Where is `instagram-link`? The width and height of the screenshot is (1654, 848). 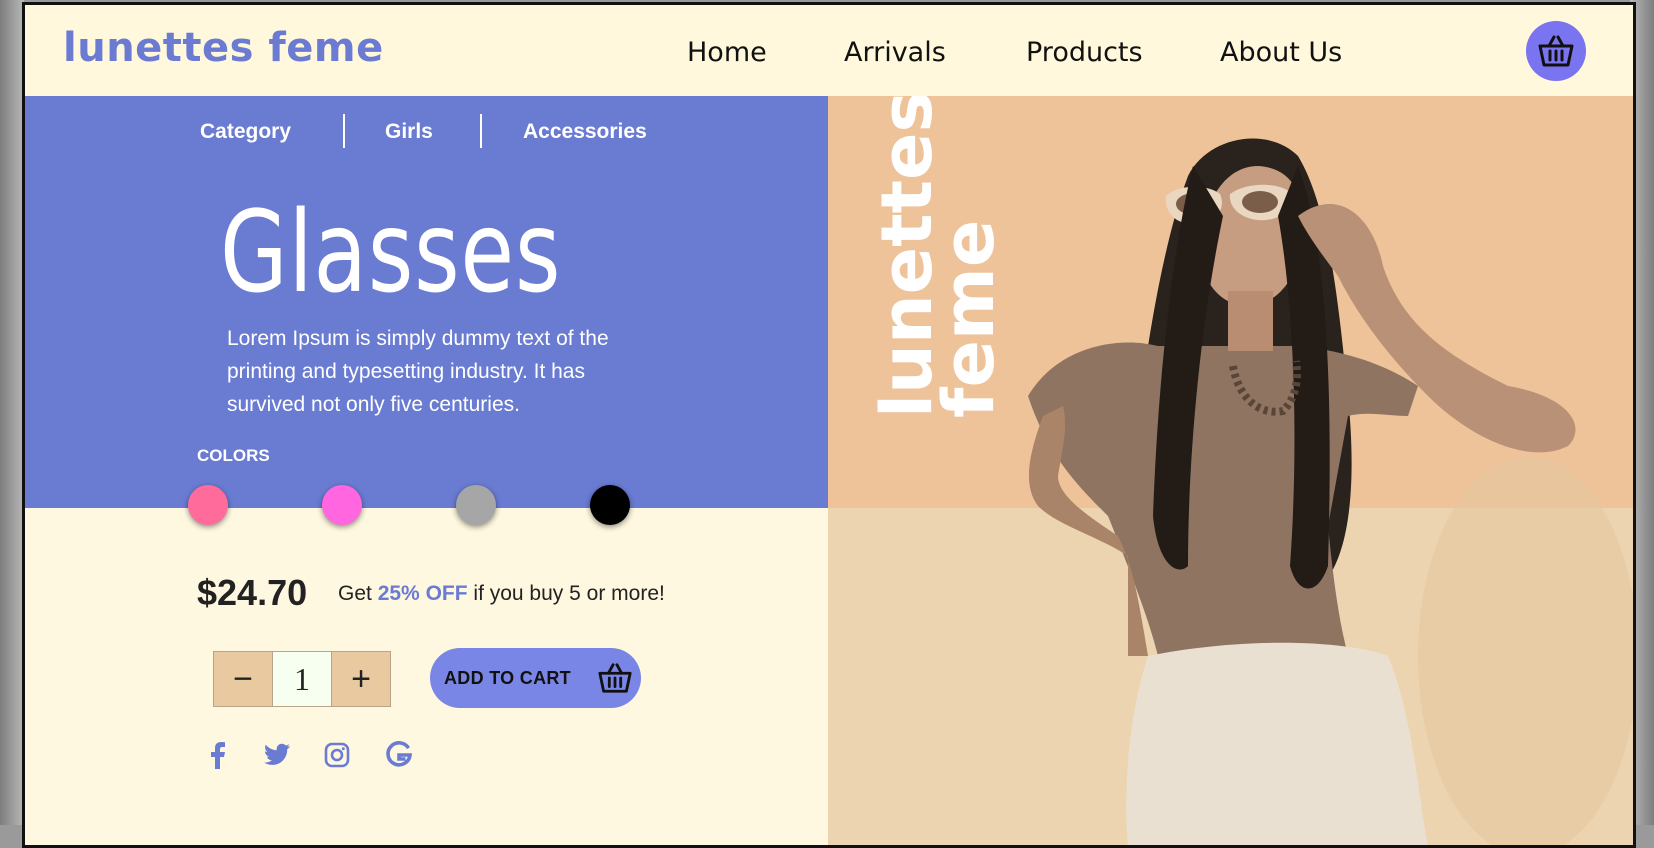 instagram-link is located at coordinates (337, 755).